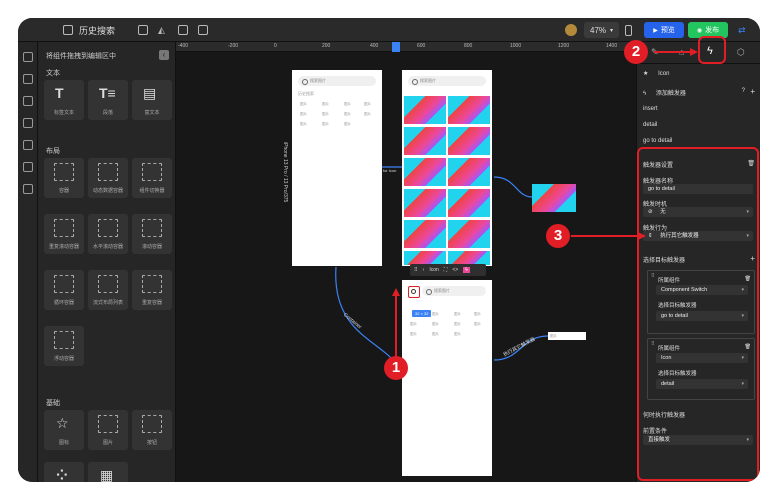 Image resolution: width=778 pixels, height=500 pixels. Describe the element at coordinates (664, 30) in the screenshot. I see `preview-button: ▶ 预览` at that location.